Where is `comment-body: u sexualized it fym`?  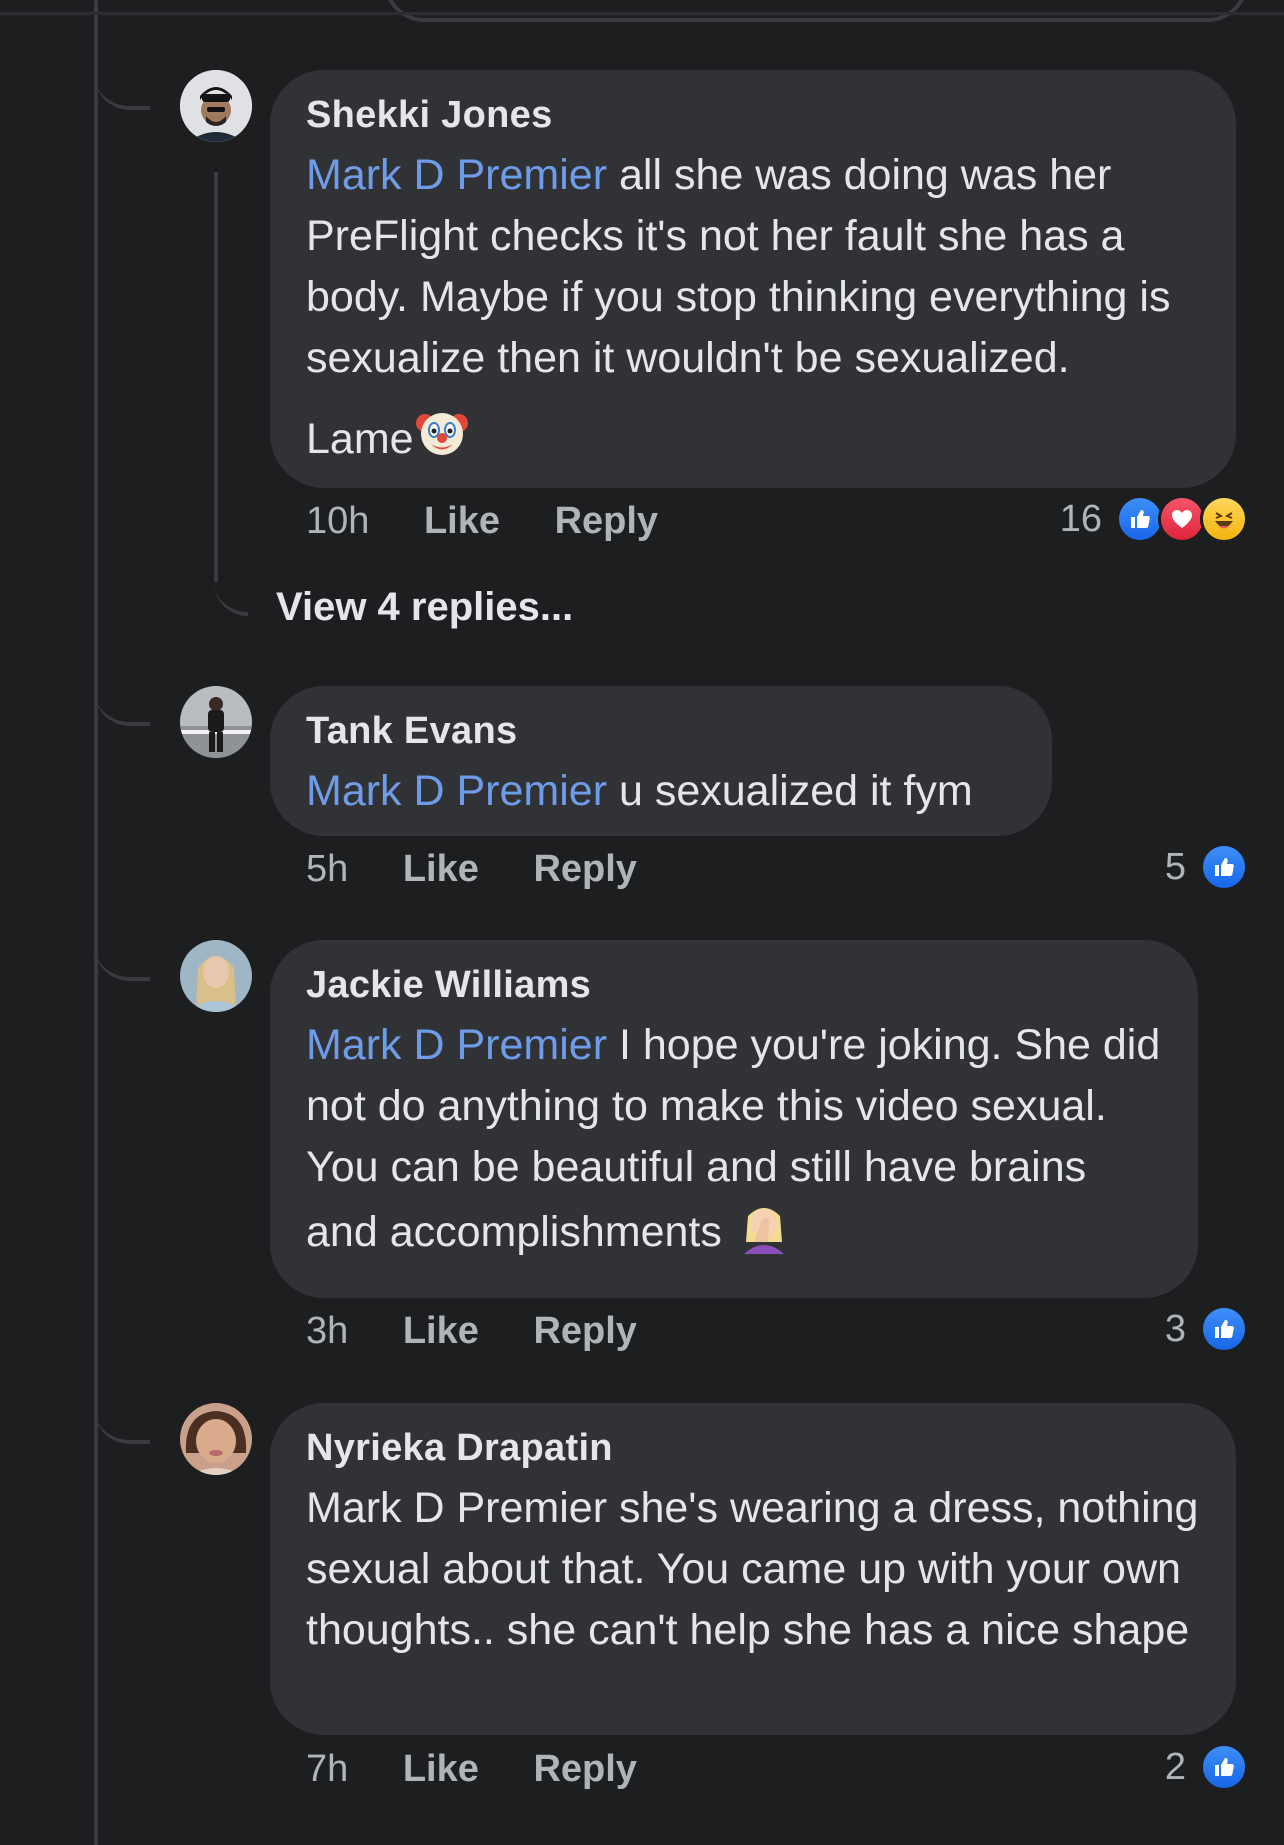 comment-body: u sexualized it fym is located at coordinates (790, 791).